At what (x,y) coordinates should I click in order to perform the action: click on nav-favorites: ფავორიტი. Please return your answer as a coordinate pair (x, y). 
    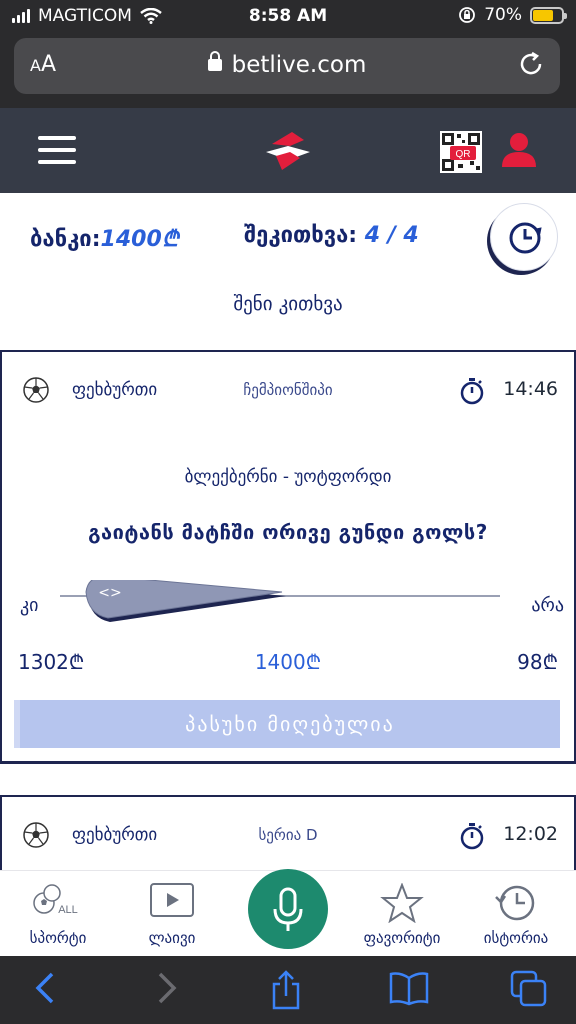
    Looking at the image, I should click on (402, 914).